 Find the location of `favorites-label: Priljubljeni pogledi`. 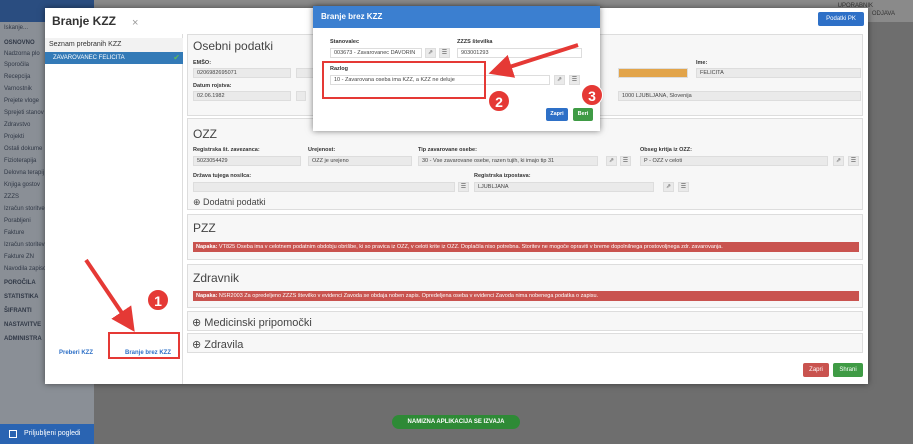

favorites-label: Priljubljeni pogledi is located at coordinates (52, 433).